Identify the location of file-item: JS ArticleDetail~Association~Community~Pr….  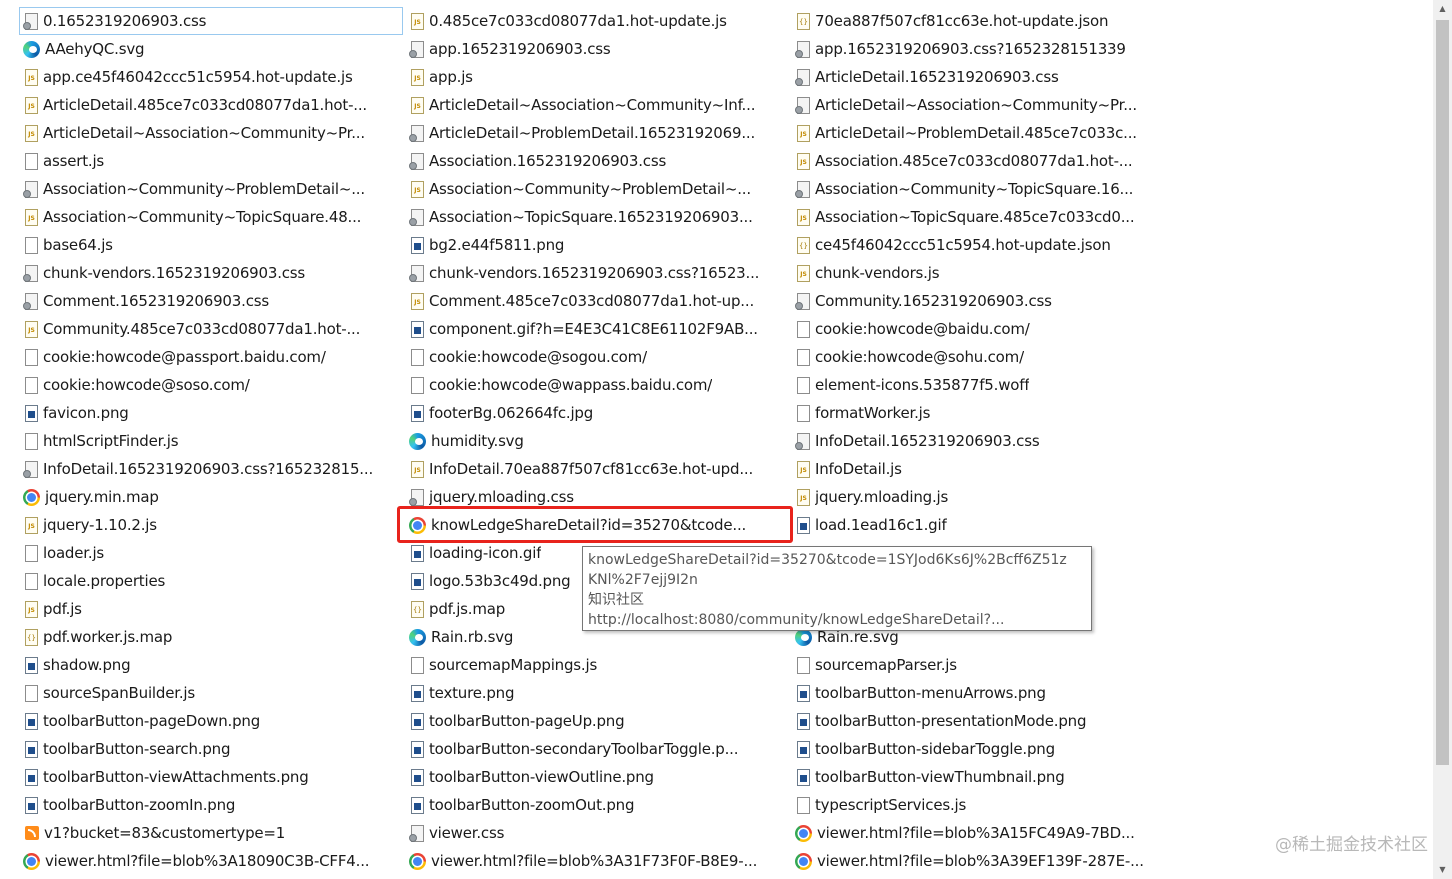
(210, 133).